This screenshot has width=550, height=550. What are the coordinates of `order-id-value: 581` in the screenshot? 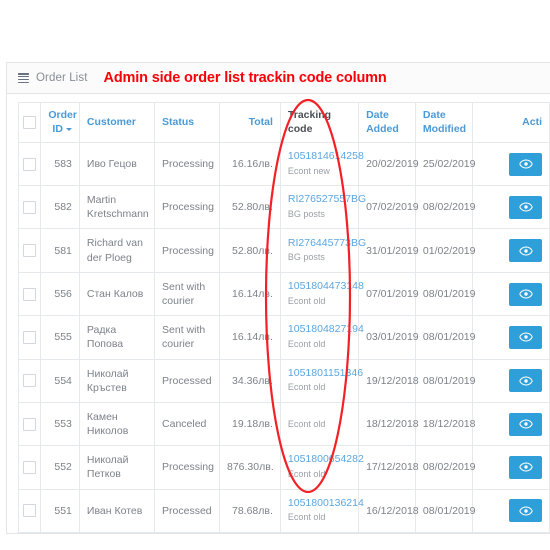 It's located at (63, 250).